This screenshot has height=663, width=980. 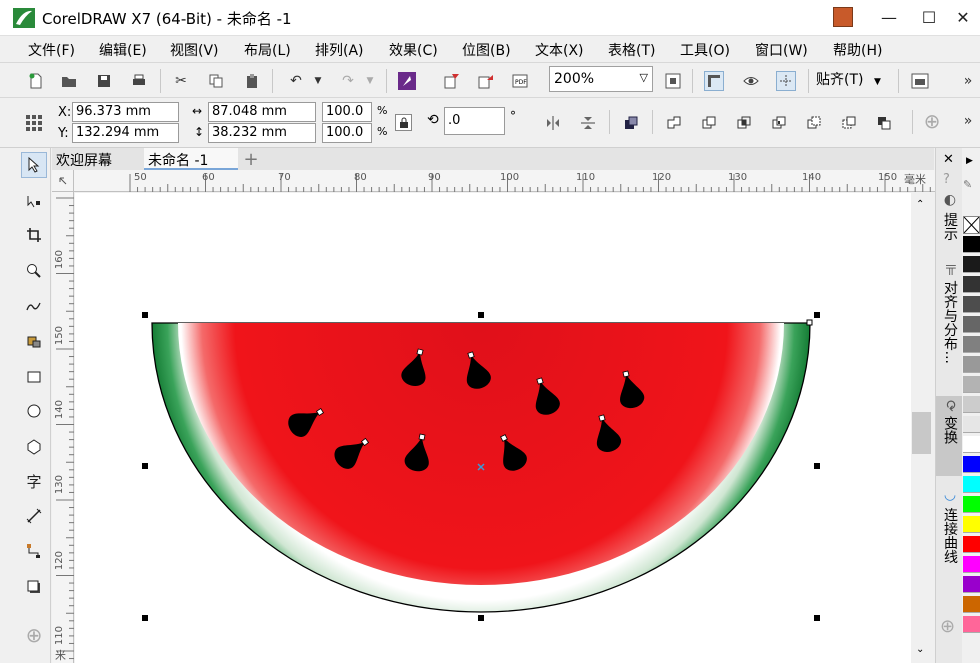 What do you see at coordinates (34, 447) in the screenshot?
I see `polygon-tool-icon` at bounding box center [34, 447].